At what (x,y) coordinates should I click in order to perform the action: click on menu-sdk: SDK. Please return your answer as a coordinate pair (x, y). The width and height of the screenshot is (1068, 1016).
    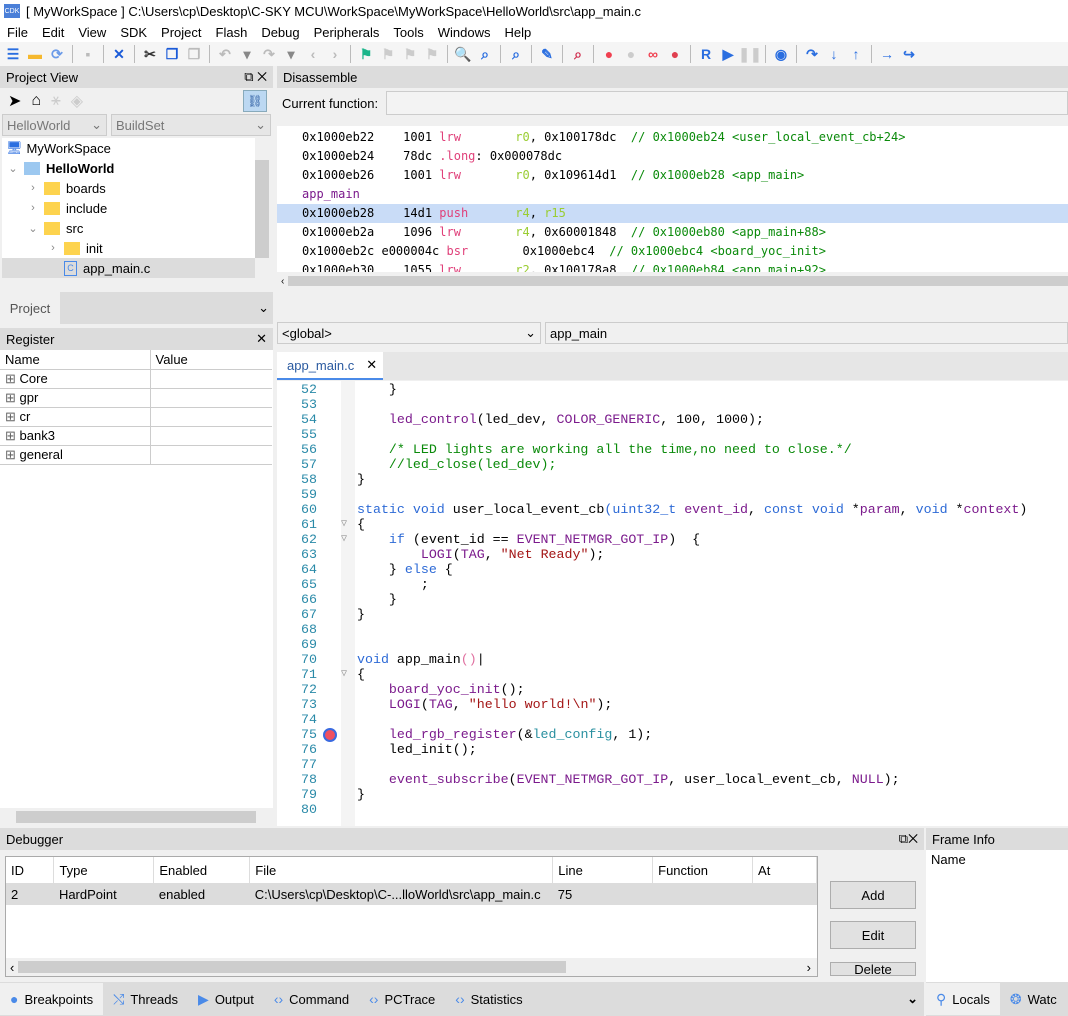
    Looking at the image, I should click on (133, 32).